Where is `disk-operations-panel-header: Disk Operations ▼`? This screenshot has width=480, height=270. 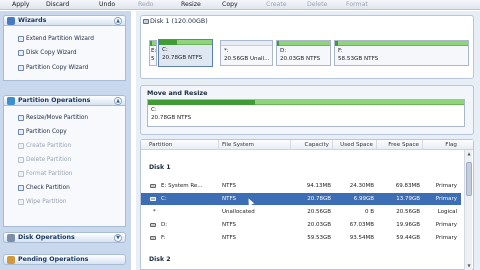
disk-operations-panel-header: Disk Operations ▼ is located at coordinates (64, 237).